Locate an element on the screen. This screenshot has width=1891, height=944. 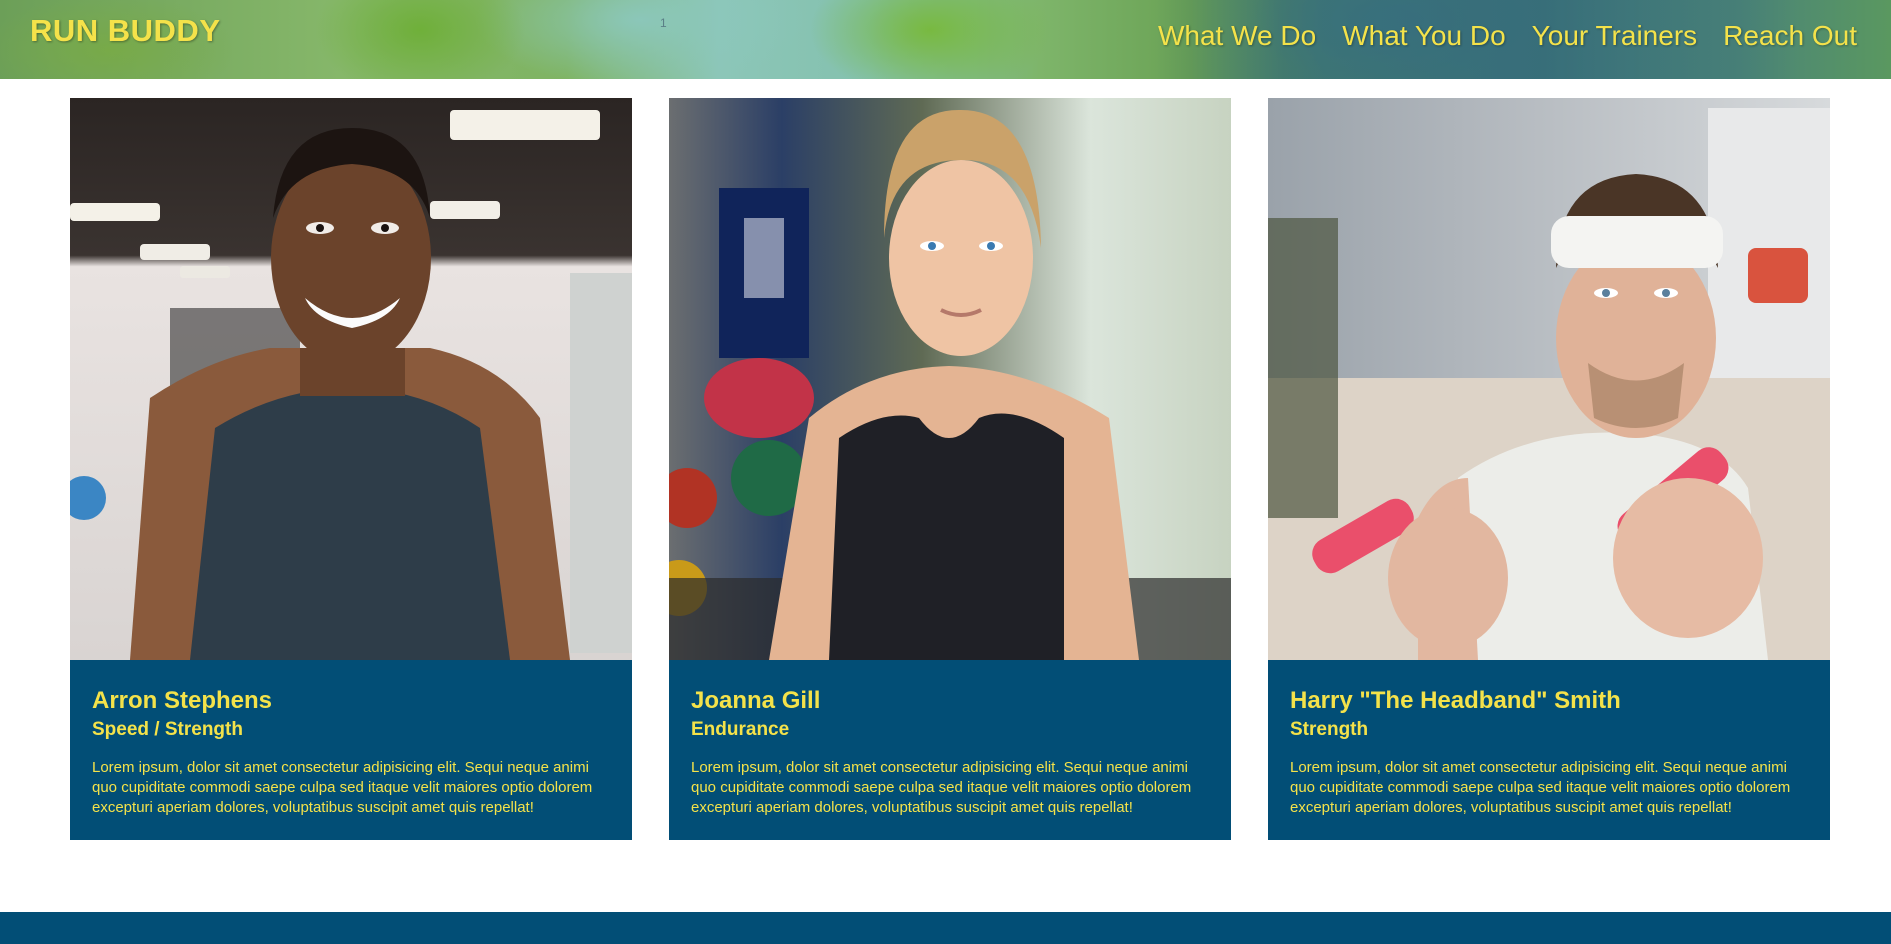
nav-link-your-trainers: Your Trainers is located at coordinates (1615, 35).